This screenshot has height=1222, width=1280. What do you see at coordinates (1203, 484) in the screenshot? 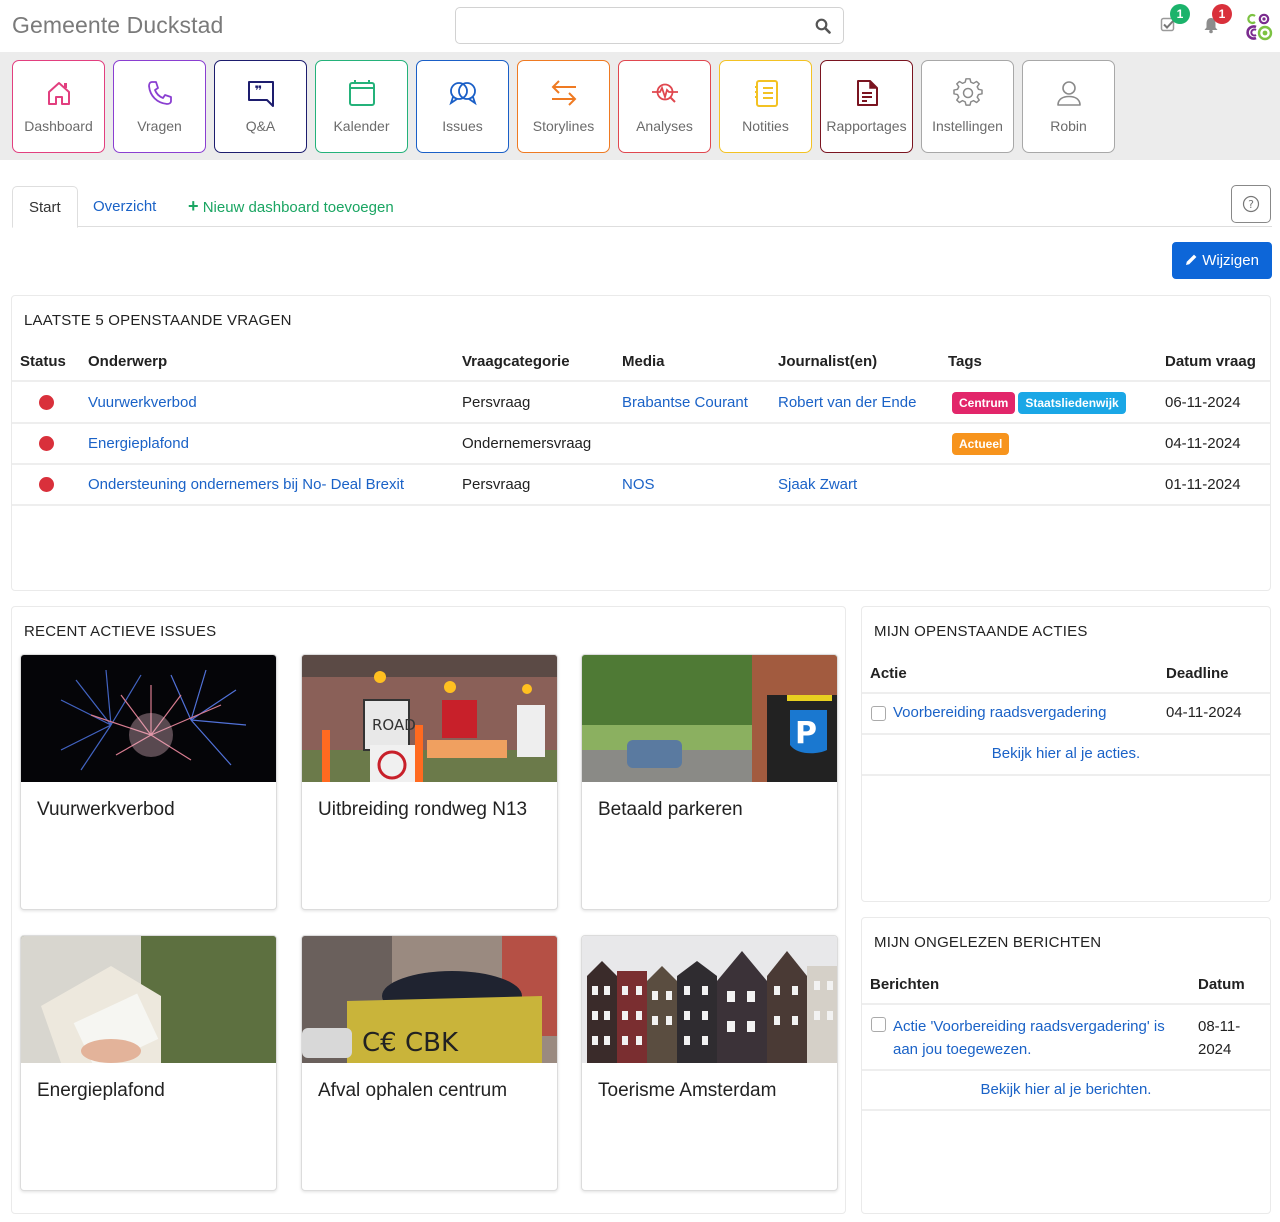
I see `question-date: 01-11-2024` at bounding box center [1203, 484].